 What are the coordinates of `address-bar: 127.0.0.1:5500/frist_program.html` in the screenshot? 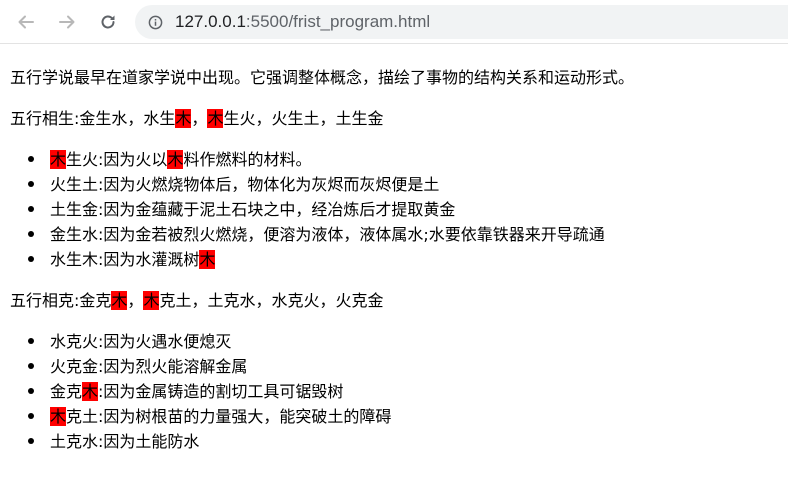 It's located at (461, 22).